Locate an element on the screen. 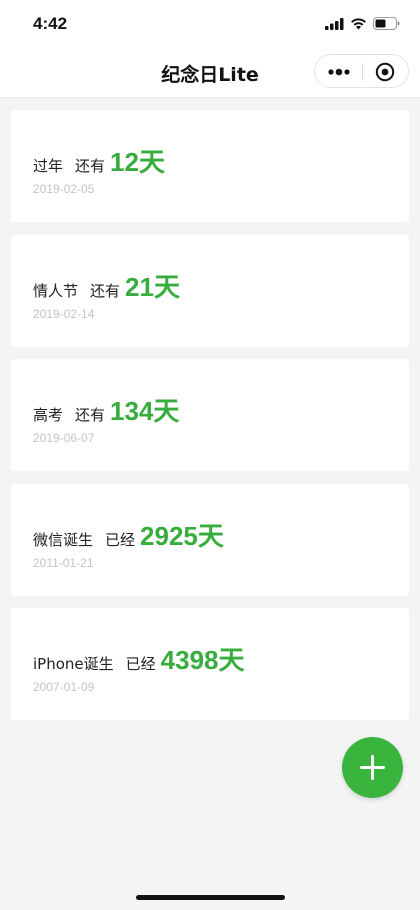  capsule-divider is located at coordinates (362, 72).